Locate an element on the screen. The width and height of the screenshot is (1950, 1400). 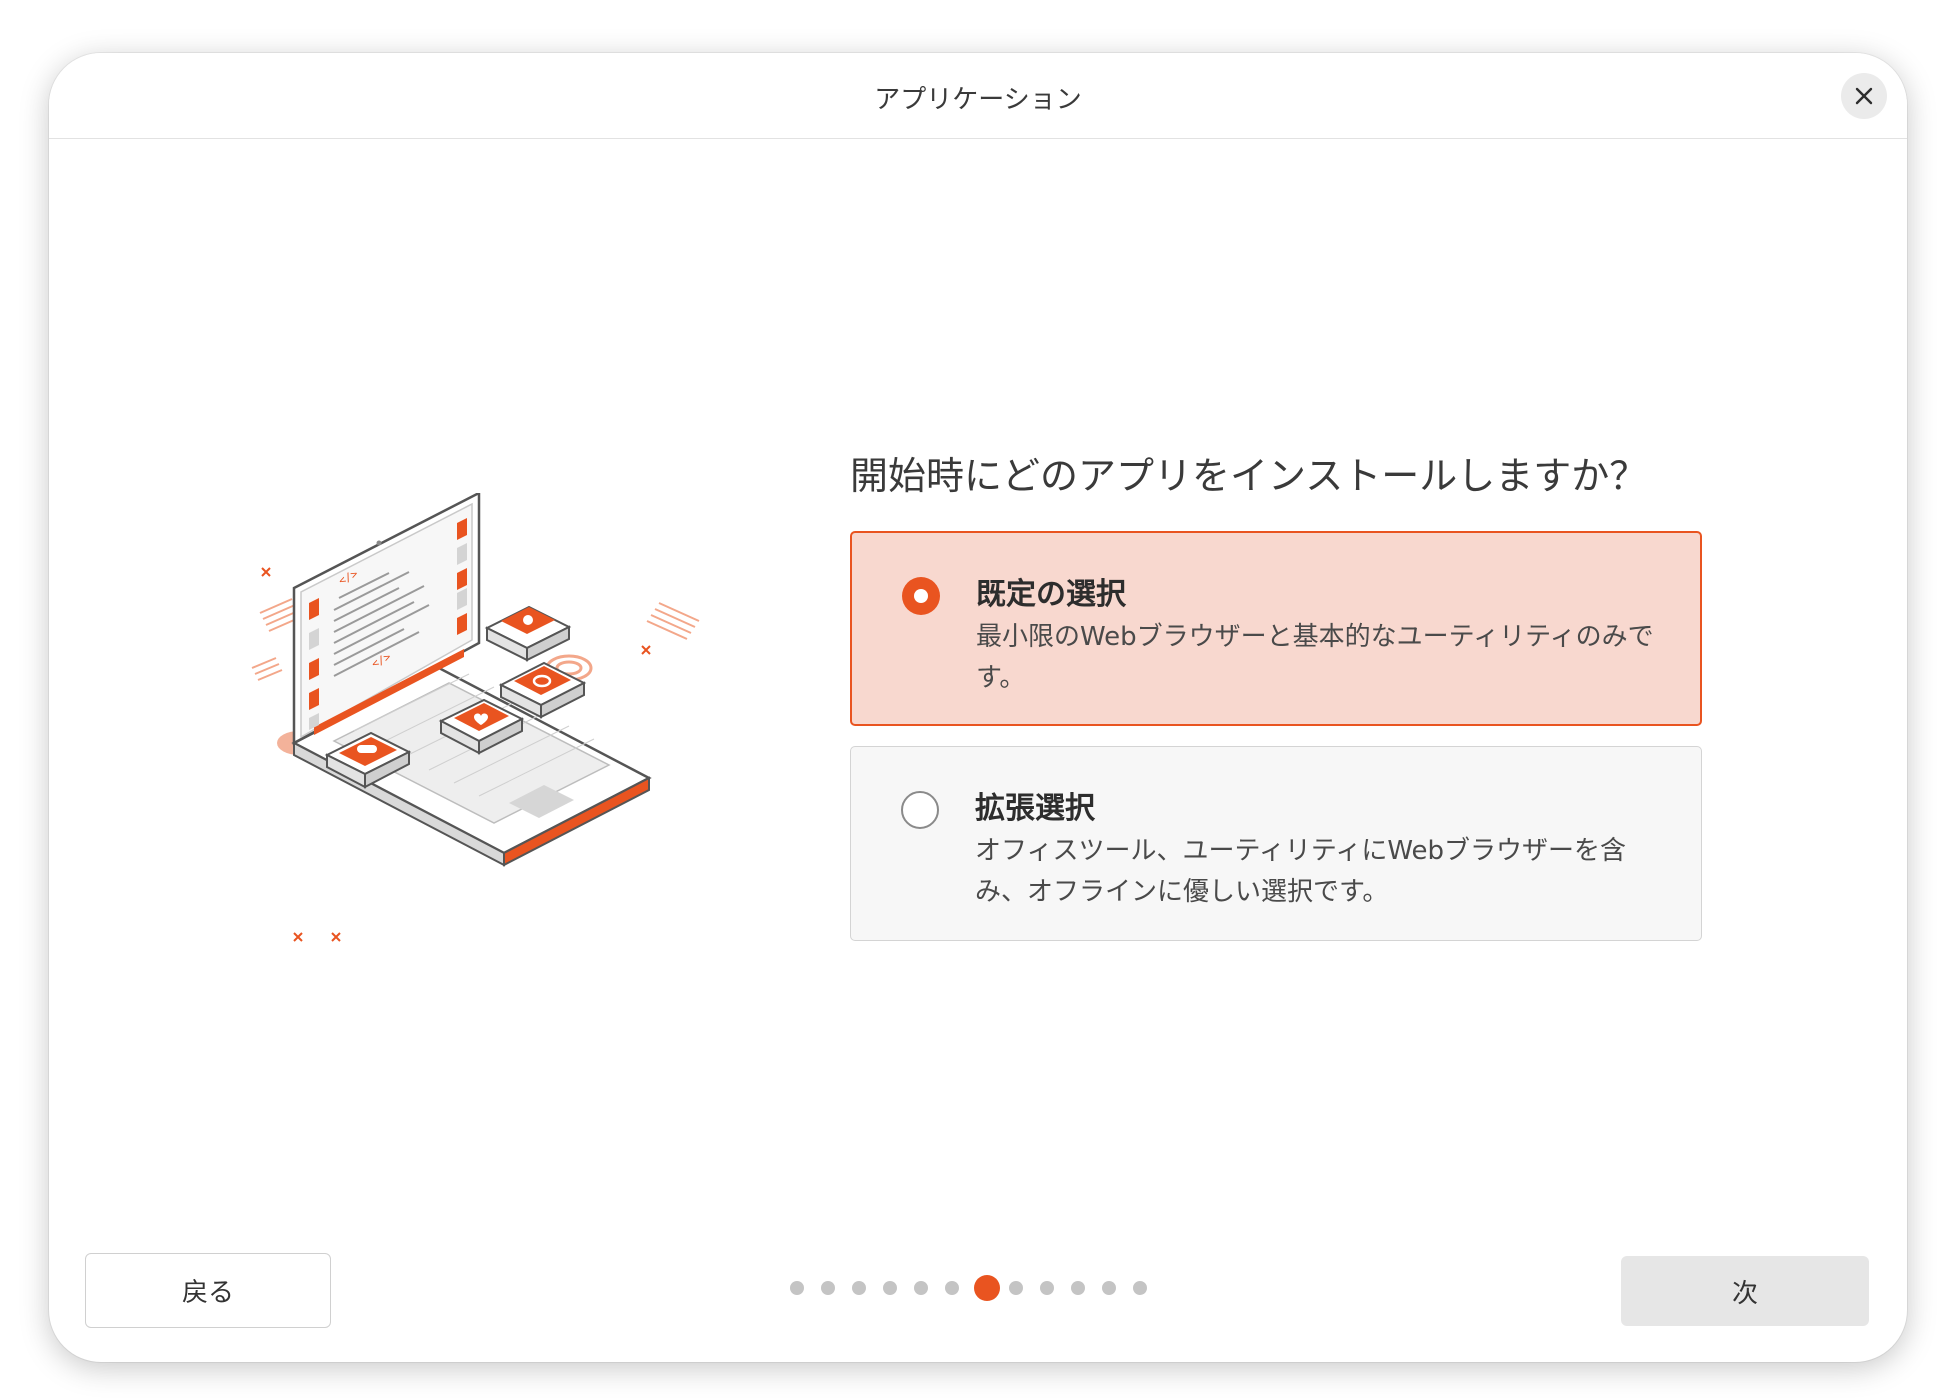
step-pager is located at coordinates (990, 1288).